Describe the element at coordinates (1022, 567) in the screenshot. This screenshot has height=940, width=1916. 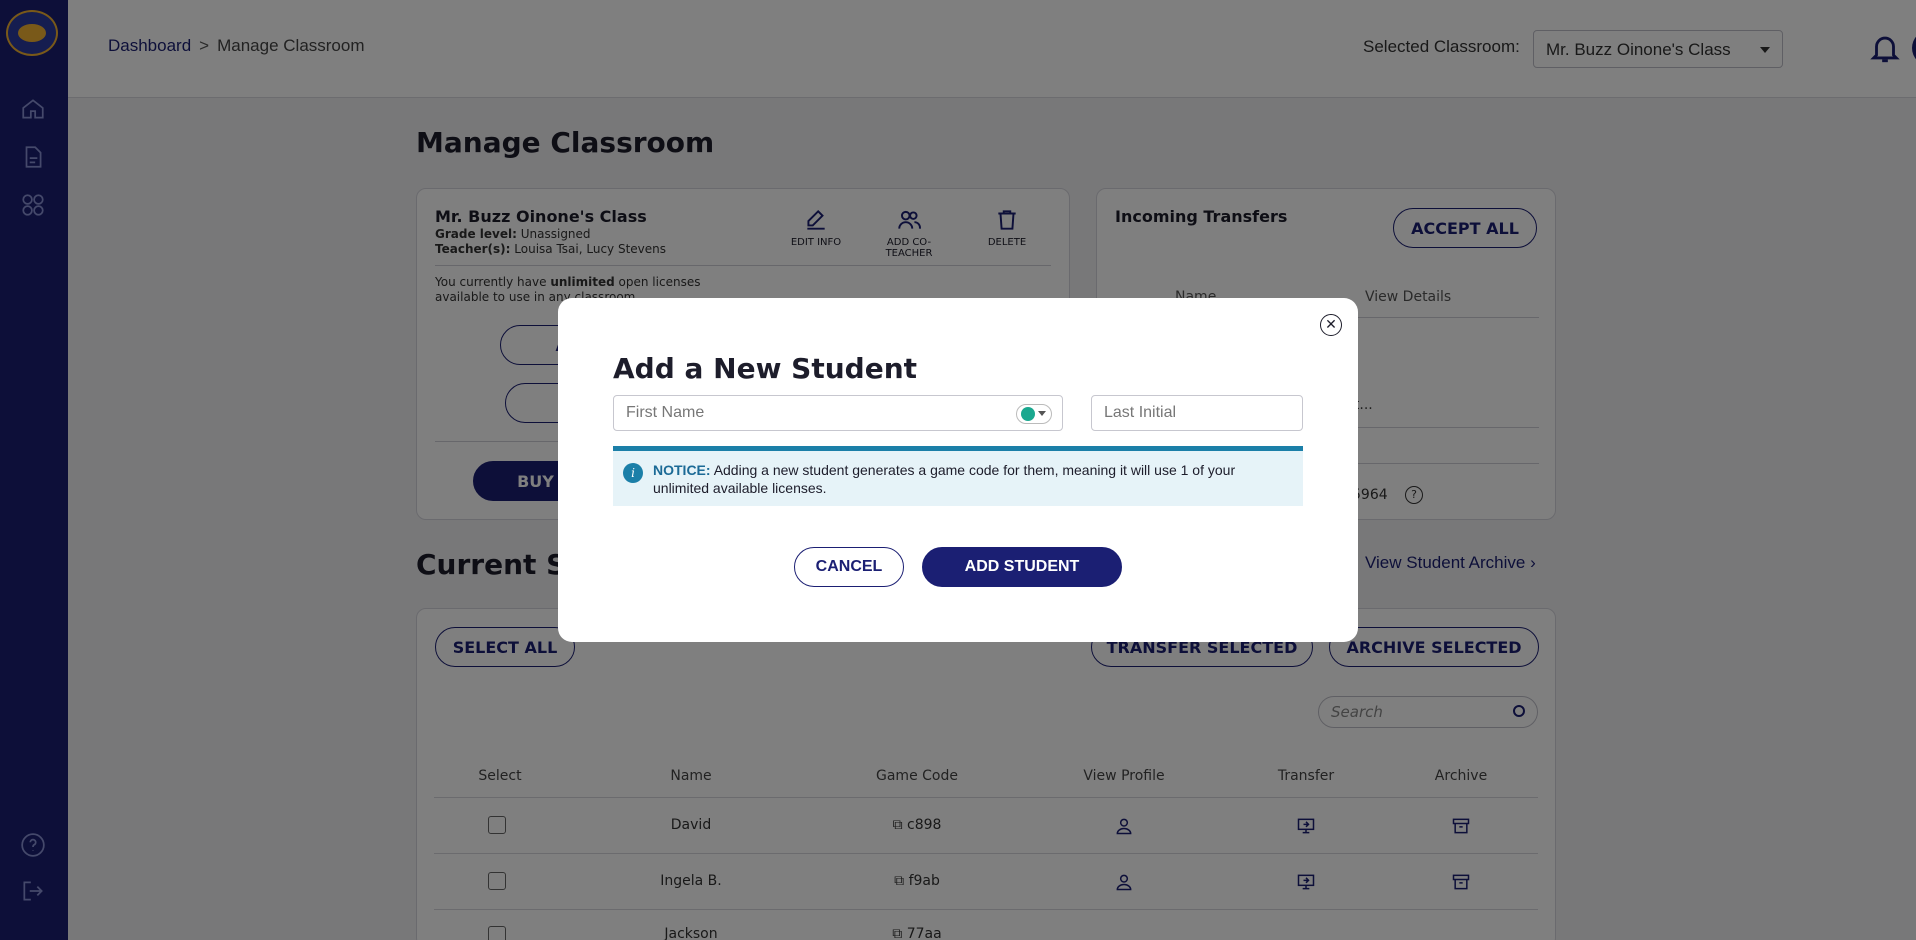
I see `add-student-button: ADD STUDENT` at that location.